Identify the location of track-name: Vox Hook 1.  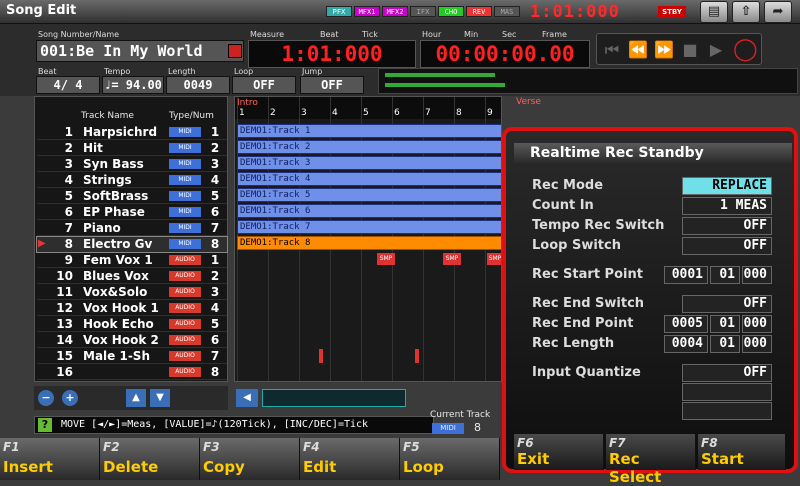
(121, 308).